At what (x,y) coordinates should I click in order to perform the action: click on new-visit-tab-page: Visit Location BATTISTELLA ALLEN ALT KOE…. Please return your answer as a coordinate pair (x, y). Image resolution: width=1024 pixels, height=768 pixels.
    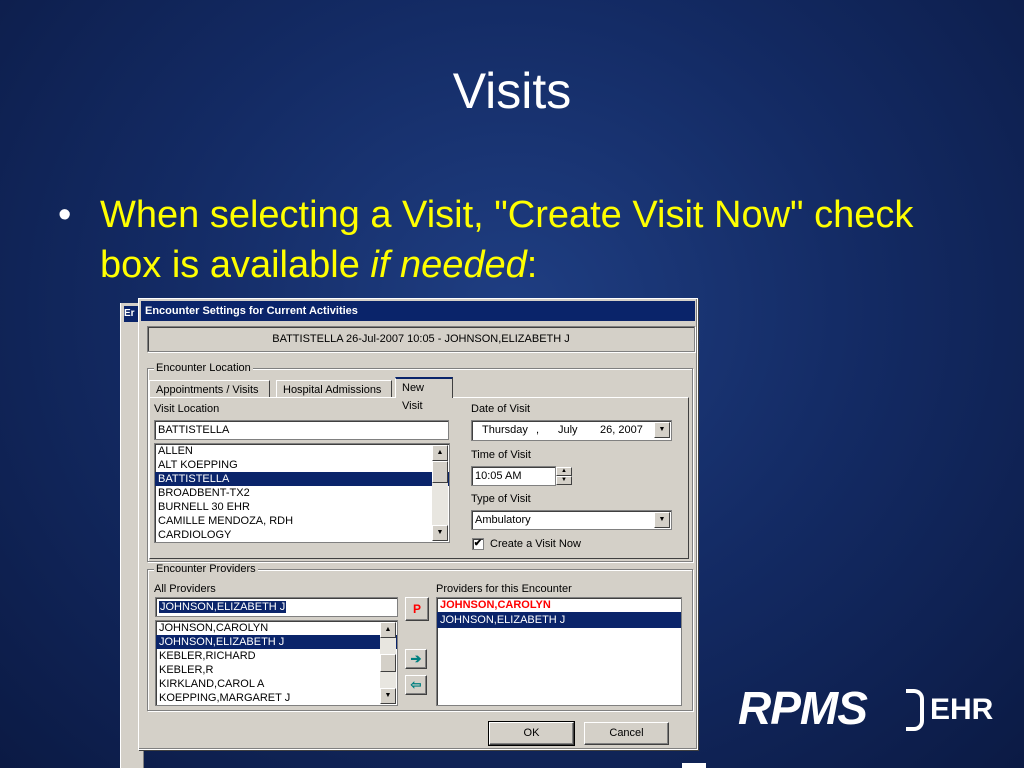
    Looking at the image, I should click on (419, 478).